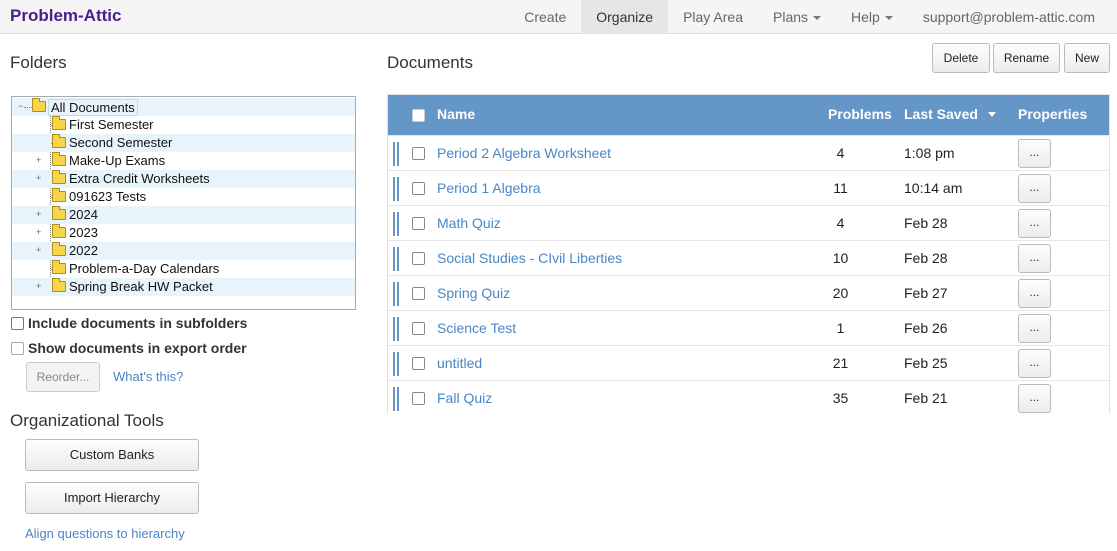 Image resolution: width=1117 pixels, height=551 pixels. Describe the element at coordinates (105, 533) in the screenshot. I see `align-questions-link: Align questions to hierarchy` at that location.